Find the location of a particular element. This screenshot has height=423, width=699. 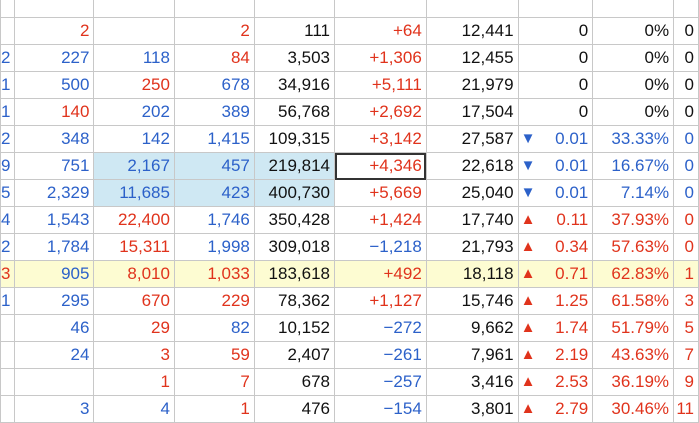

cell: 25,040 is located at coordinates (472, 193).